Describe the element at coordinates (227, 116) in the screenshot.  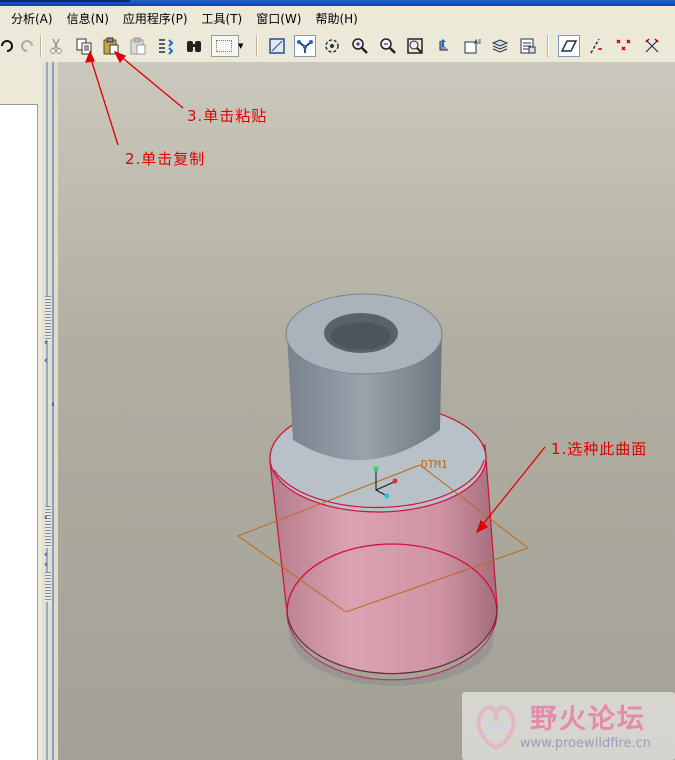
I see `annotation-step3: 3.单击粘贴` at that location.